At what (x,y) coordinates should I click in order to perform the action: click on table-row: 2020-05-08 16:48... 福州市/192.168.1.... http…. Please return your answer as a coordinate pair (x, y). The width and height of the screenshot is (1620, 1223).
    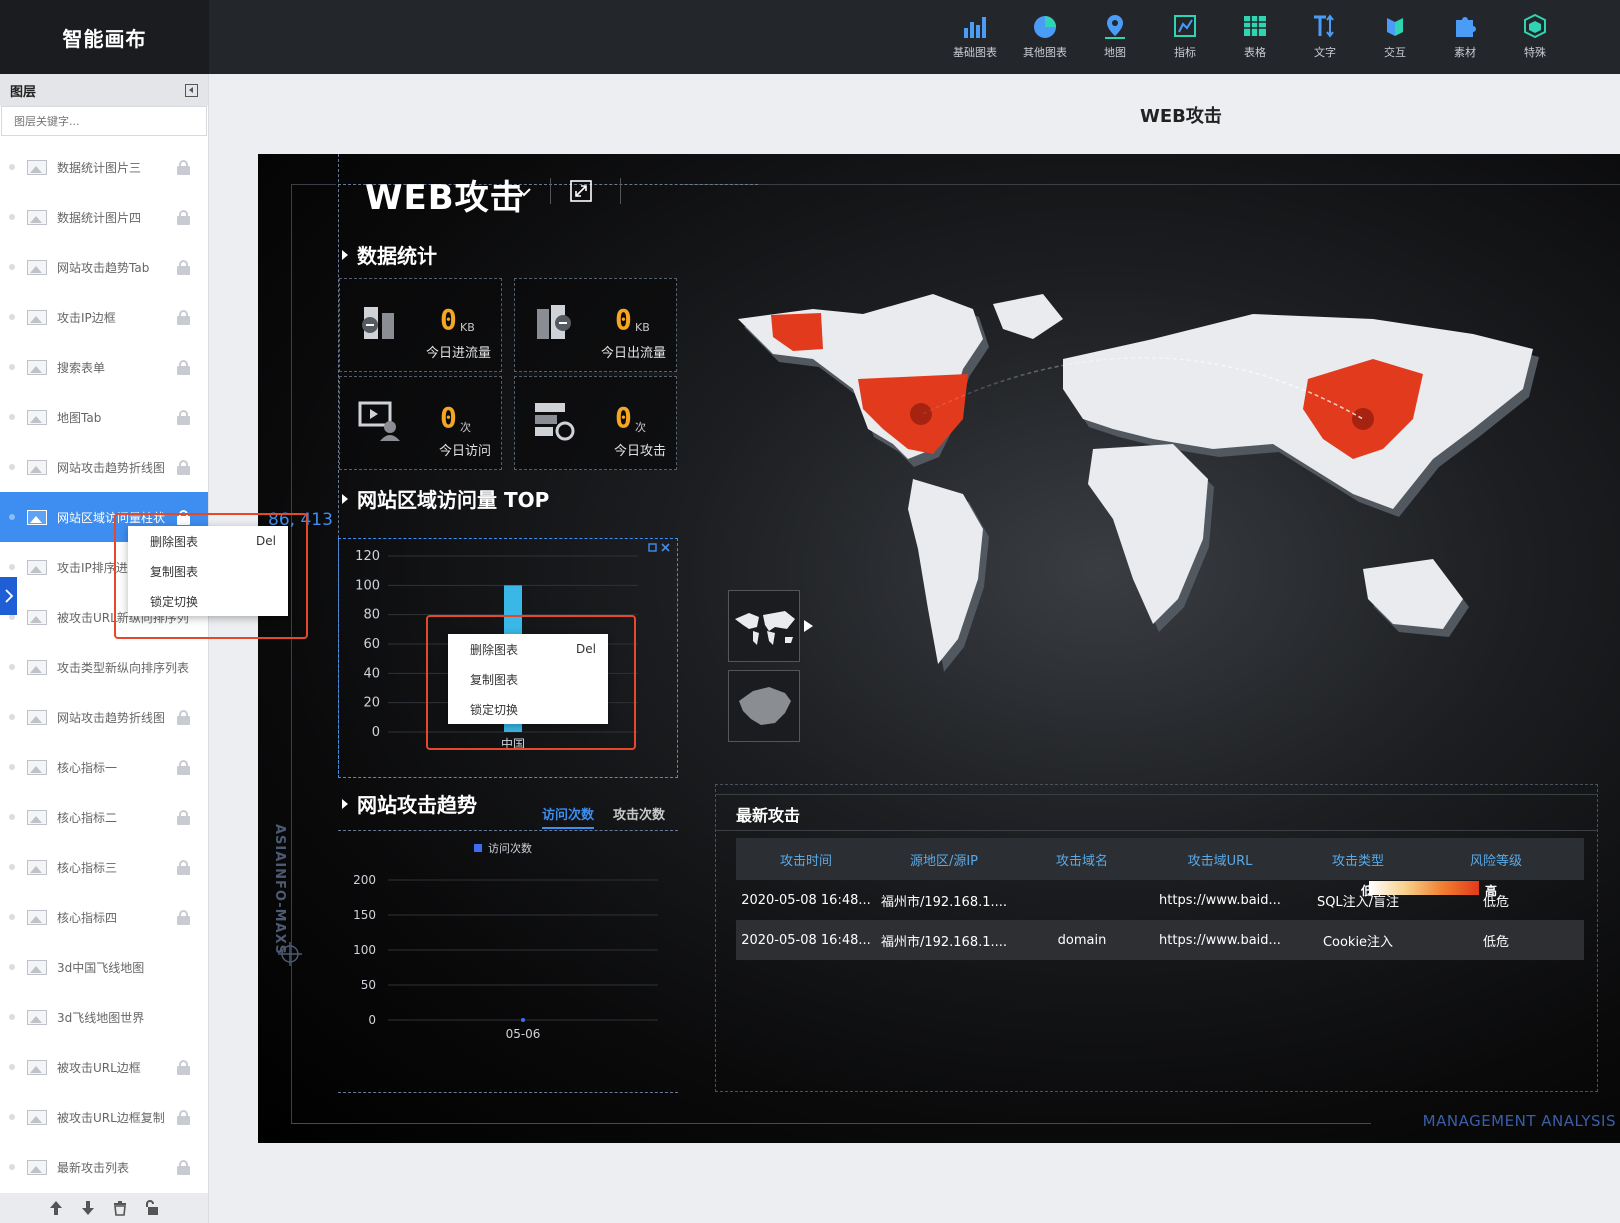
    Looking at the image, I should click on (1160, 900).